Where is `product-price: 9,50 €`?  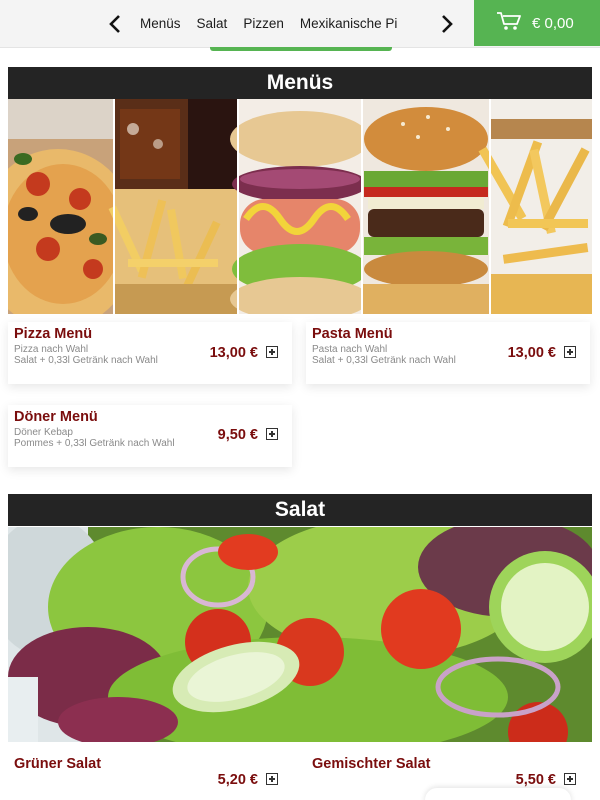
product-price: 9,50 € is located at coordinates (237, 435).